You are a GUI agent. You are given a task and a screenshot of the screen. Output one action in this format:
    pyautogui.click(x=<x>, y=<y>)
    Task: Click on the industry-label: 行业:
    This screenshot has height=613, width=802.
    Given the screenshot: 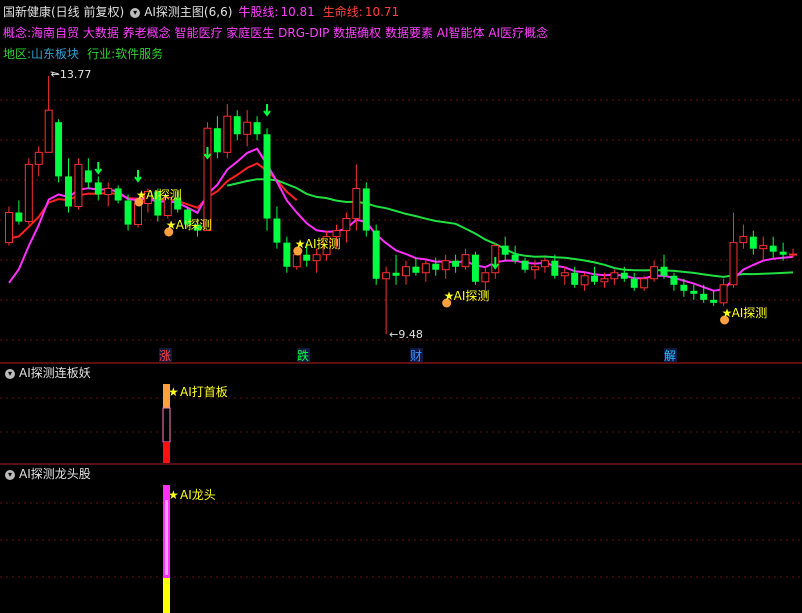 What is the action you would take?
    pyautogui.click(x=101, y=54)
    